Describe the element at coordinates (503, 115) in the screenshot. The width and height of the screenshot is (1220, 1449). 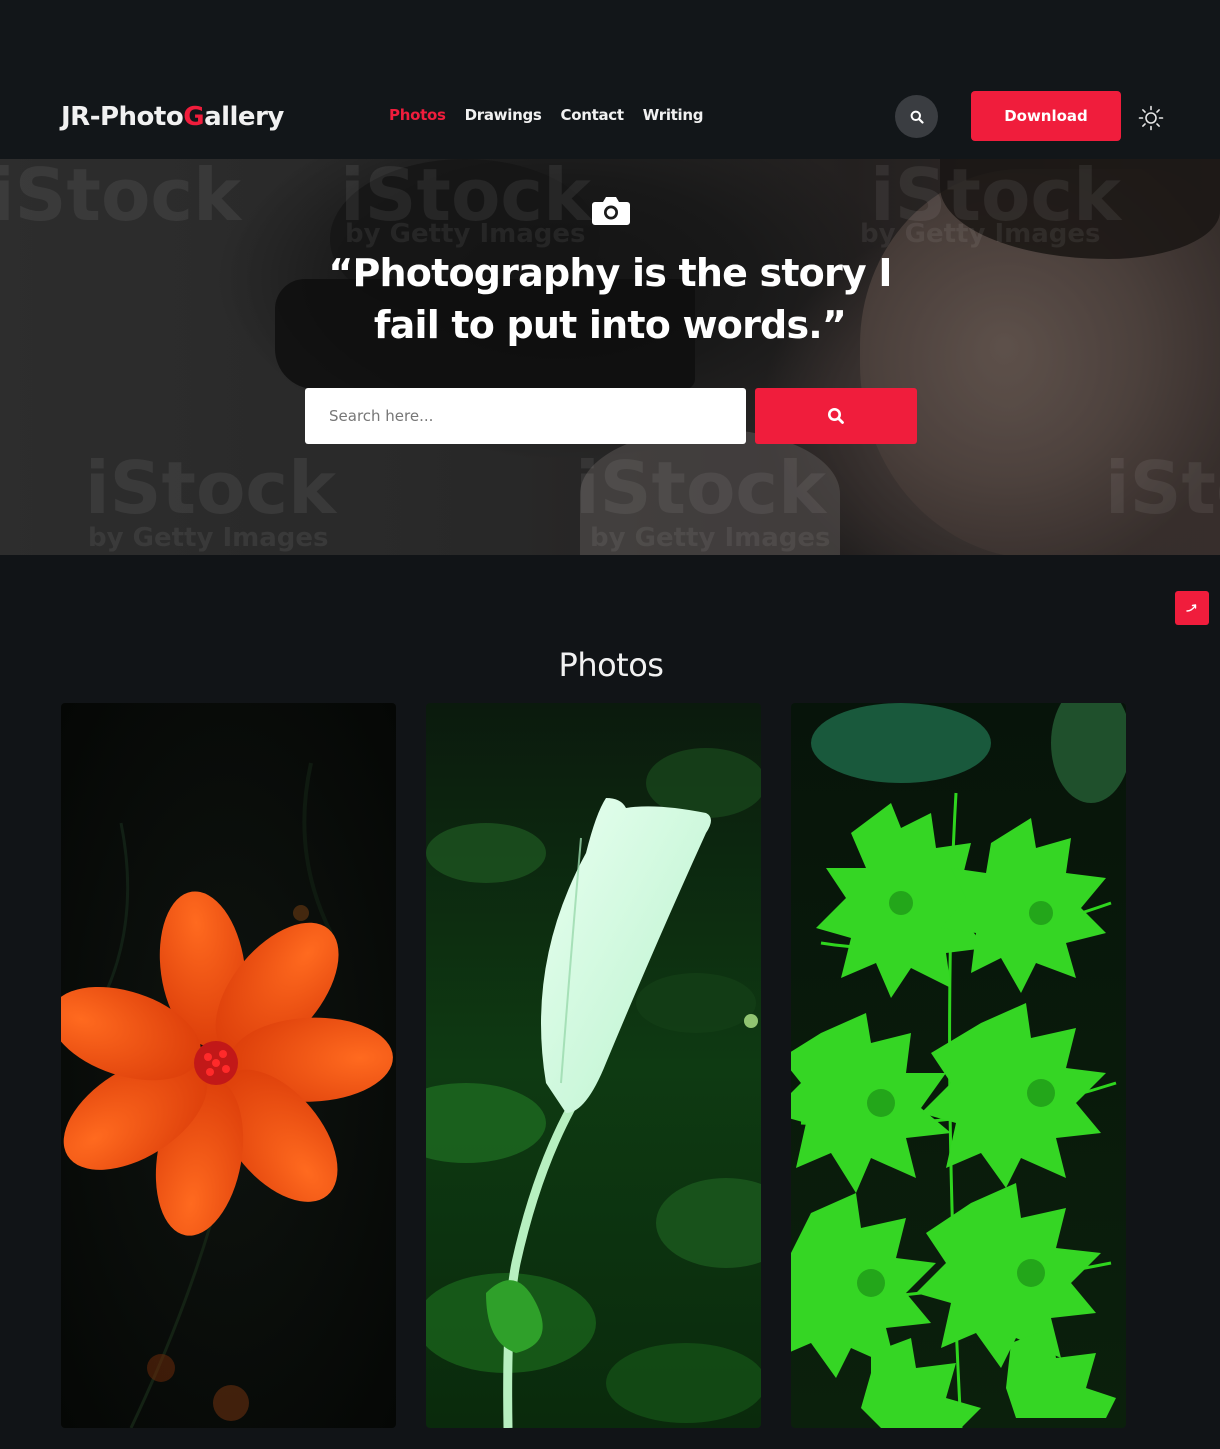
I see `nav-drawings: Drawings` at that location.